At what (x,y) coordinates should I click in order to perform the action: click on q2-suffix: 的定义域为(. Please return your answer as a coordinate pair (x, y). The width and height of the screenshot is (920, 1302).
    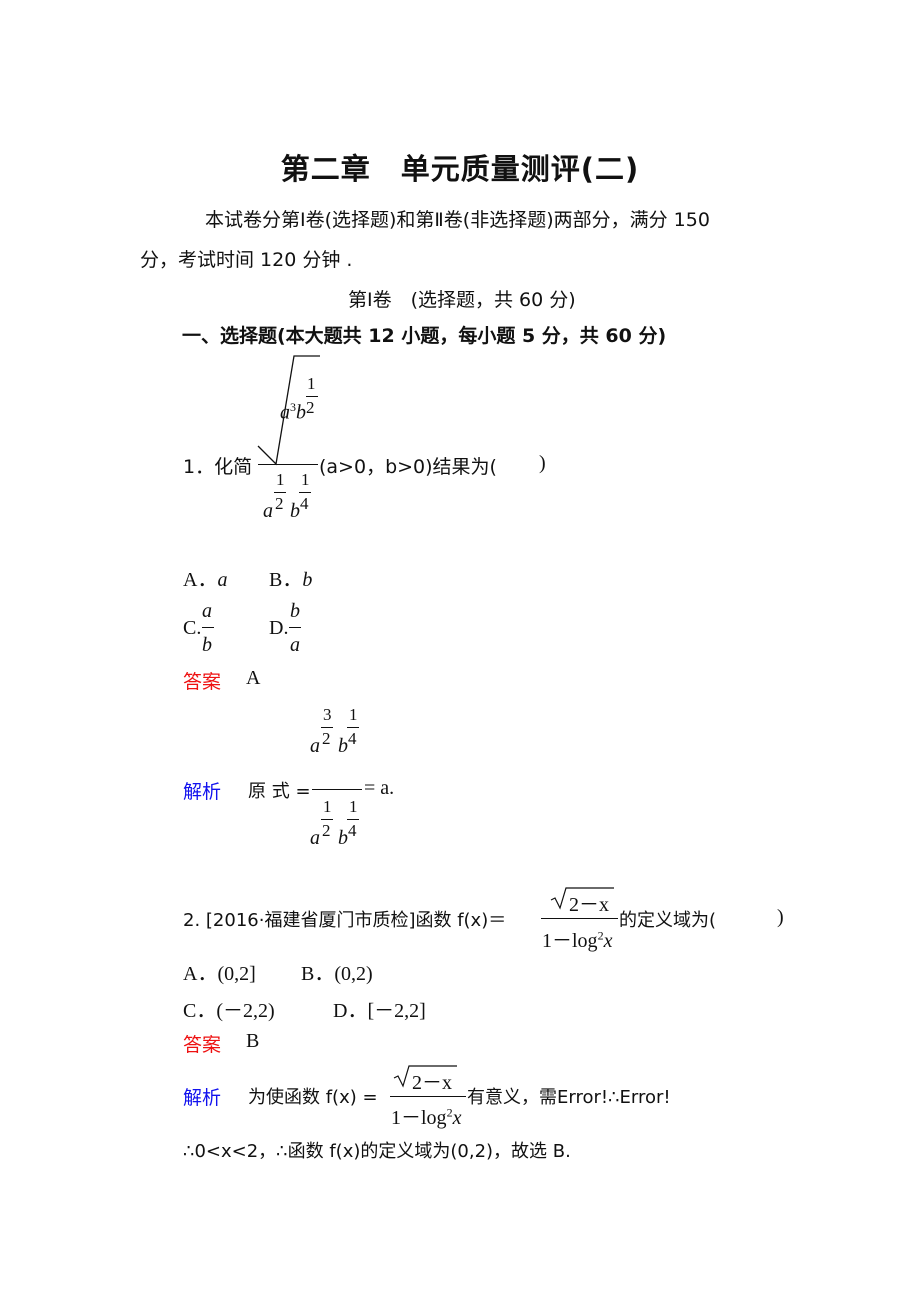
    Looking at the image, I should click on (668, 920).